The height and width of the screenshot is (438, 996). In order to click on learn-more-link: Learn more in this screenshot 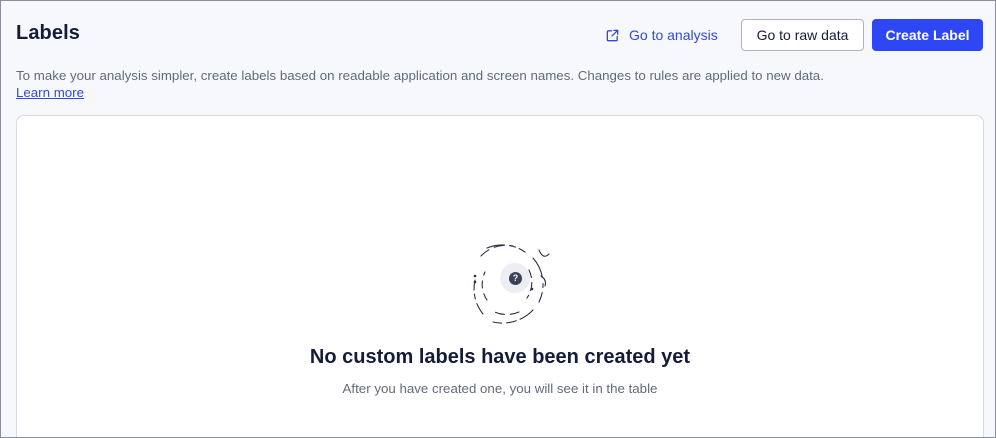, I will do `click(50, 92)`.